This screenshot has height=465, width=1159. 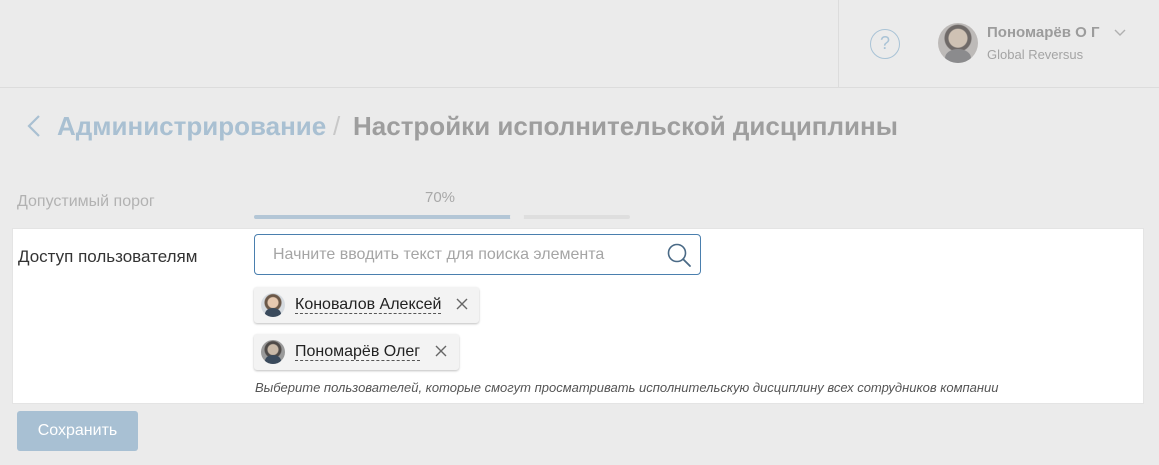 What do you see at coordinates (517, 217) in the screenshot?
I see `slider-thumb` at bounding box center [517, 217].